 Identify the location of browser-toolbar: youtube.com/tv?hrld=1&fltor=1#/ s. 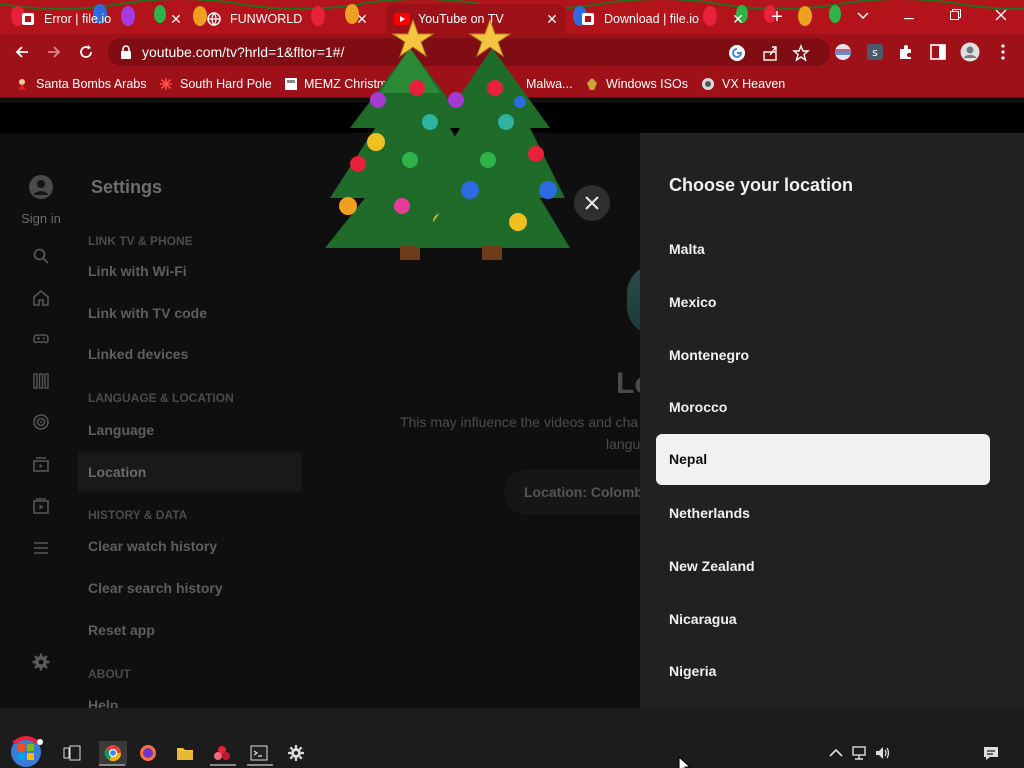
(512, 52).